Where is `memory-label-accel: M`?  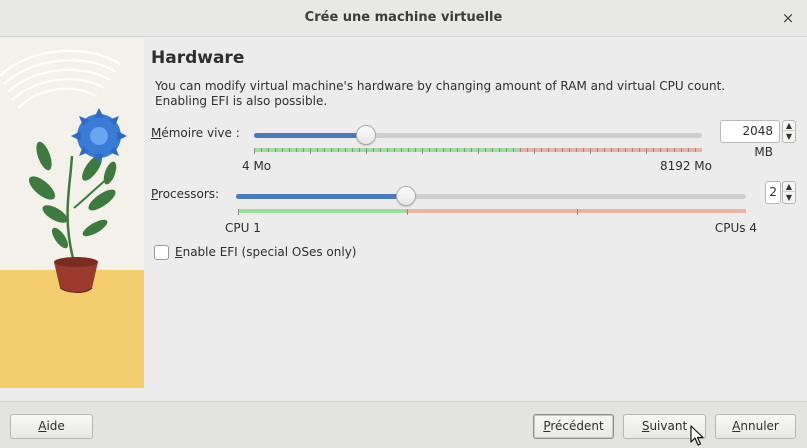
memory-label-accel: M is located at coordinates (156, 133).